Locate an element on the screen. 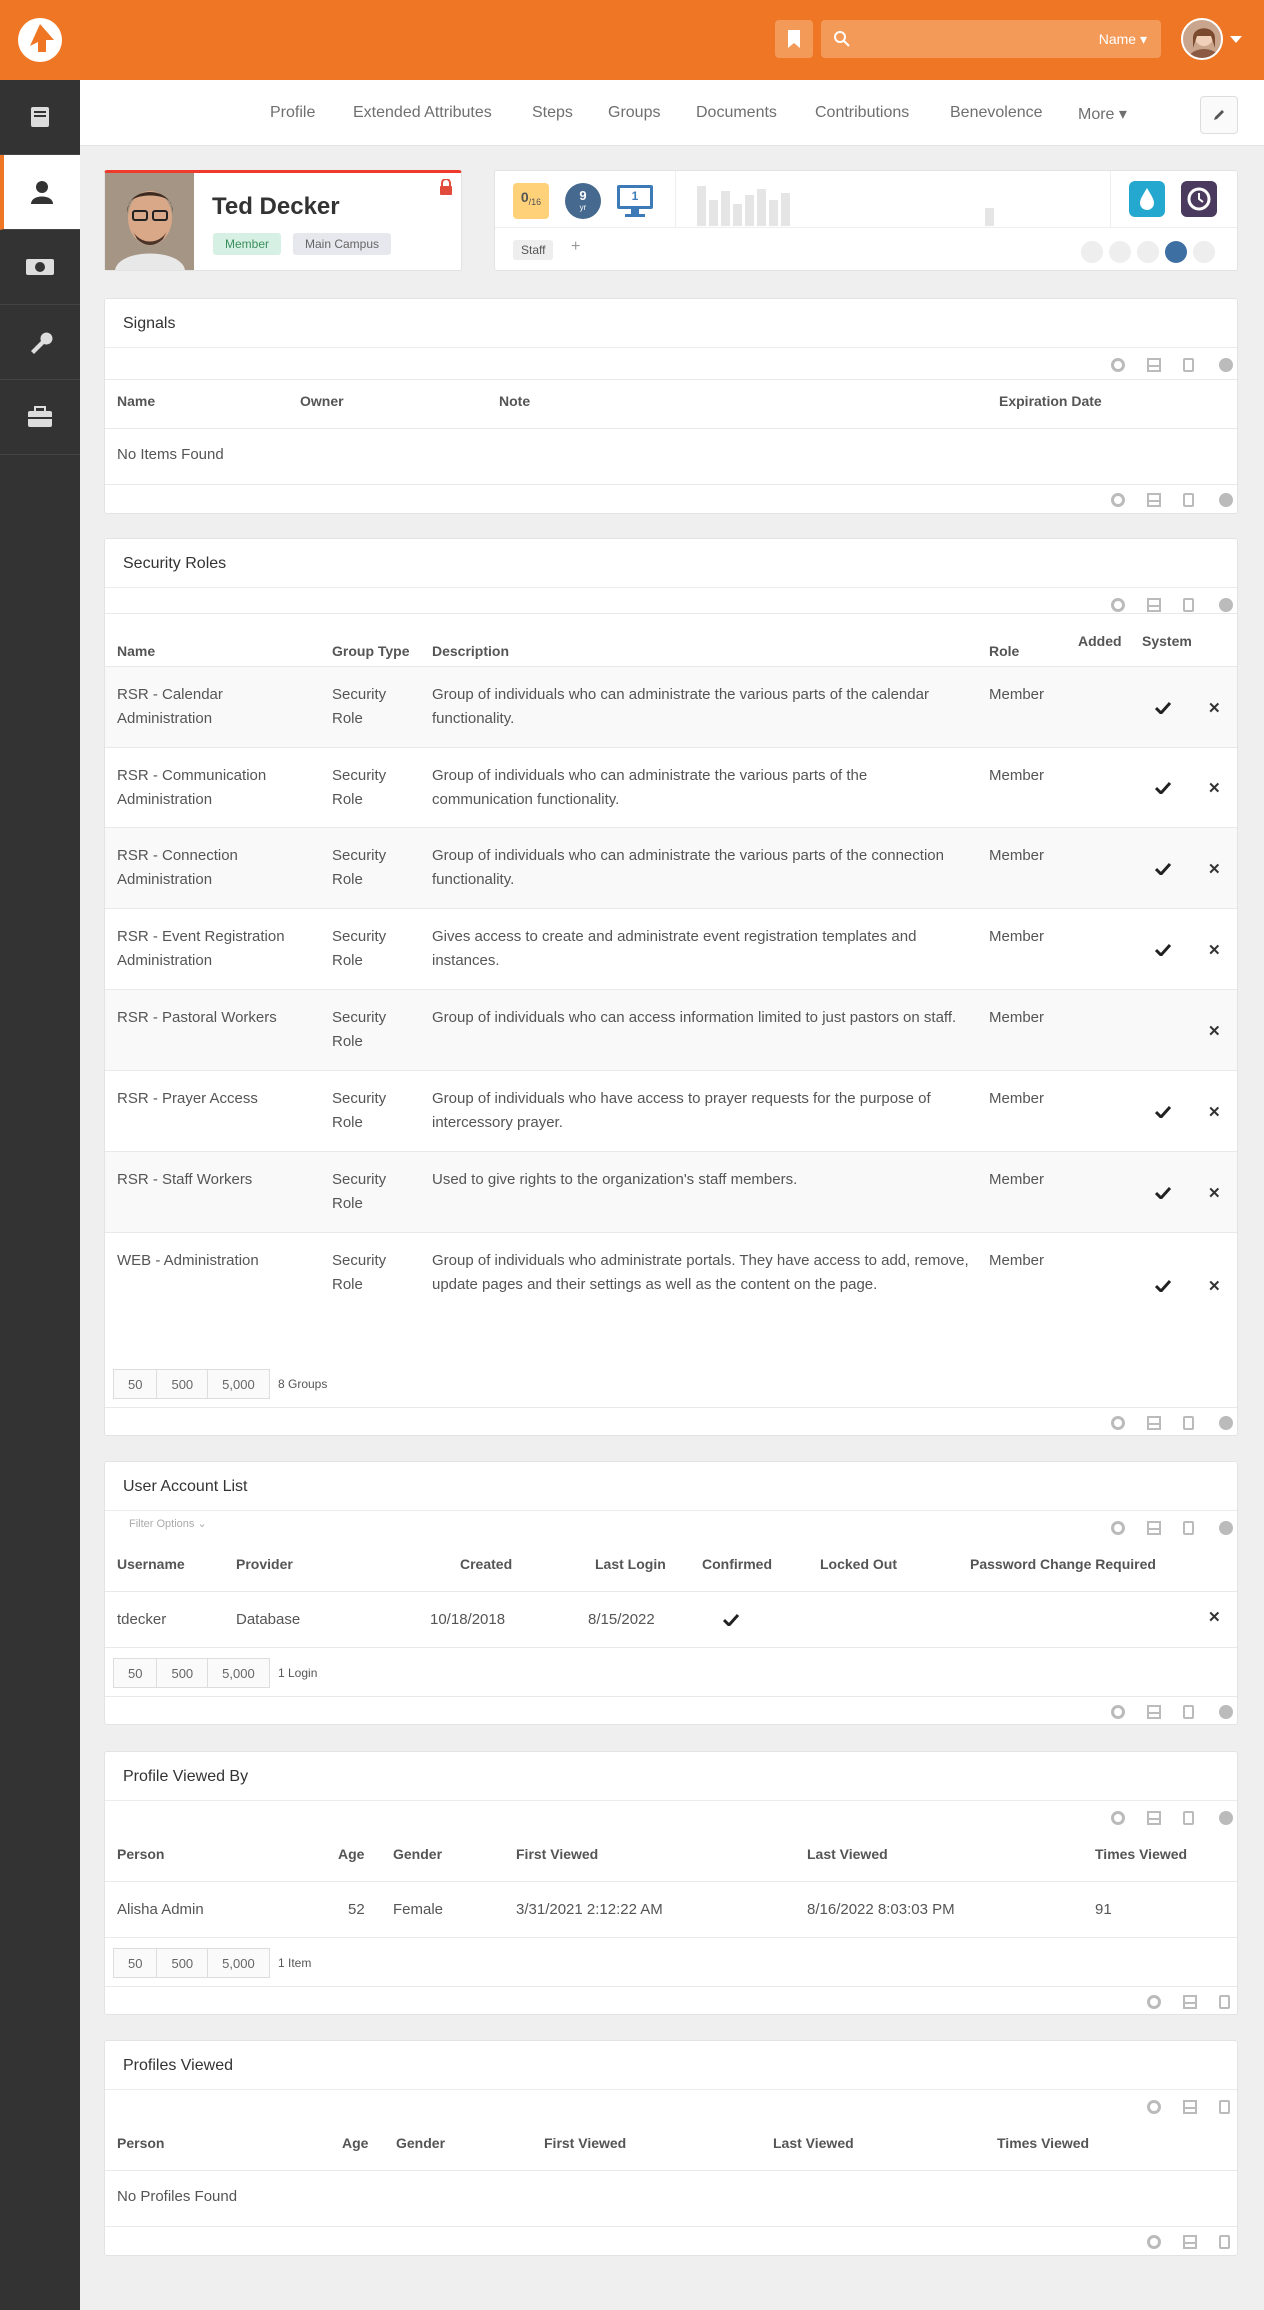 This screenshot has height=2310, width=1264. search-type-select: Name ▾ is located at coordinates (1123, 39).